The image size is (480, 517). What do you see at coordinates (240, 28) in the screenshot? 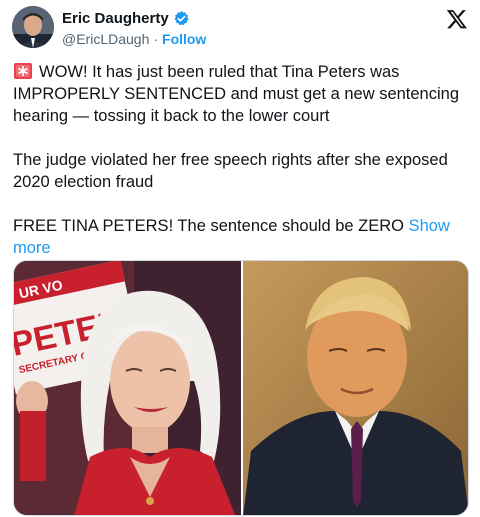
I see `tweet-header: Eric Daugherty @EricLDaugh · Follow` at bounding box center [240, 28].